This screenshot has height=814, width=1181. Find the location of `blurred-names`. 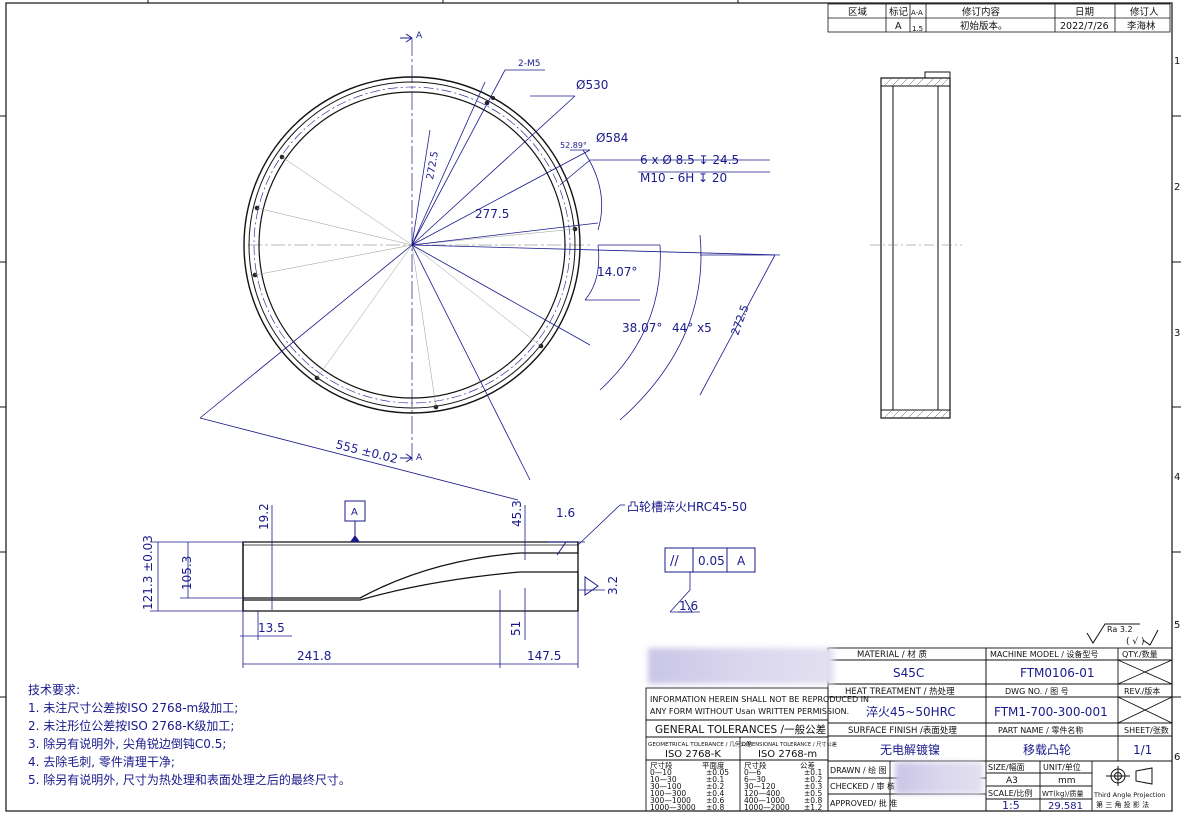

blurred-names is located at coordinates (939, 778).